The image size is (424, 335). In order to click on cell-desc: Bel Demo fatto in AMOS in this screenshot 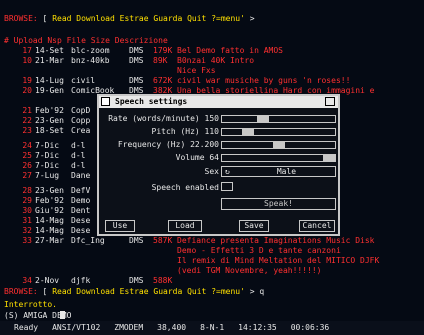, I will do `click(230, 50)`.